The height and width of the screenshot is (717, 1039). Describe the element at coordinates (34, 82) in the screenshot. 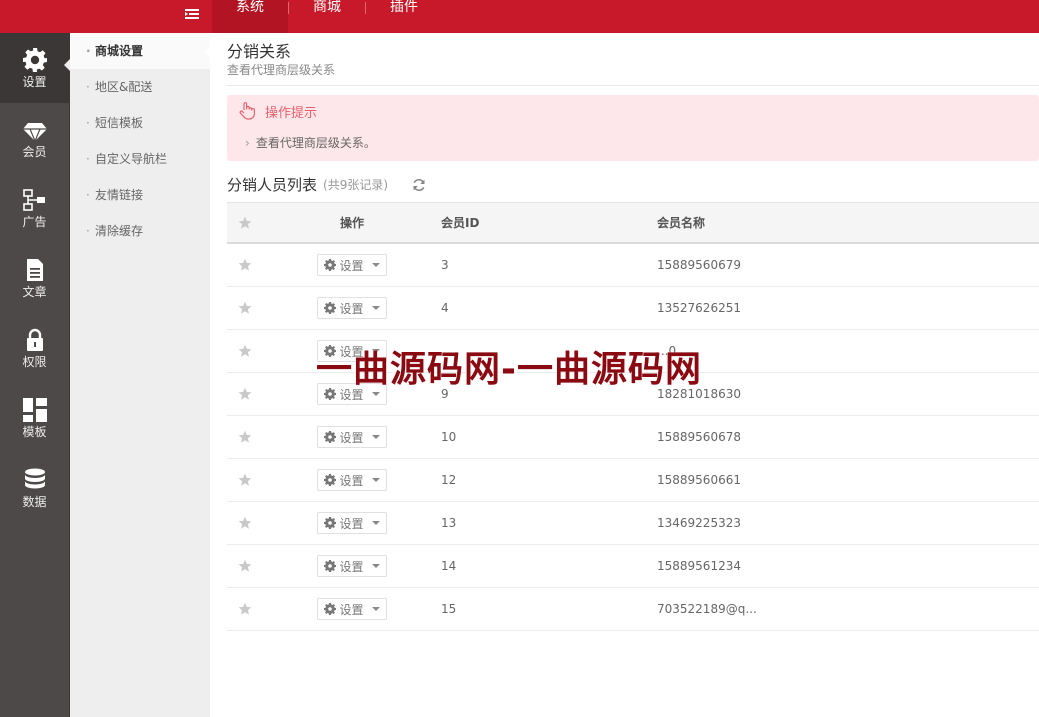

I see `sidebar-item-label: 设置` at that location.